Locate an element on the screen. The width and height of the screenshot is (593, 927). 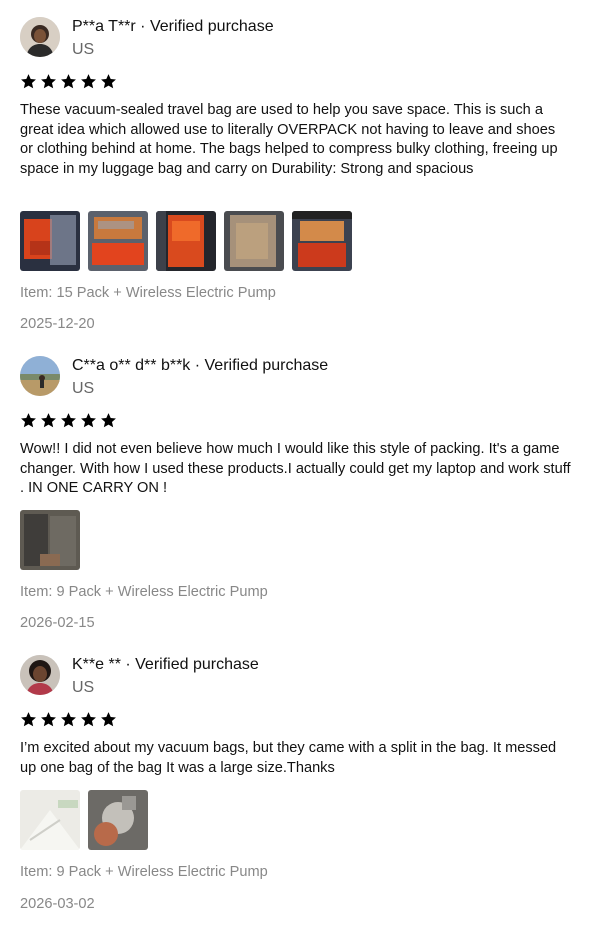
reviewer-name: C**a o** d** b**k is located at coordinates (131, 365).